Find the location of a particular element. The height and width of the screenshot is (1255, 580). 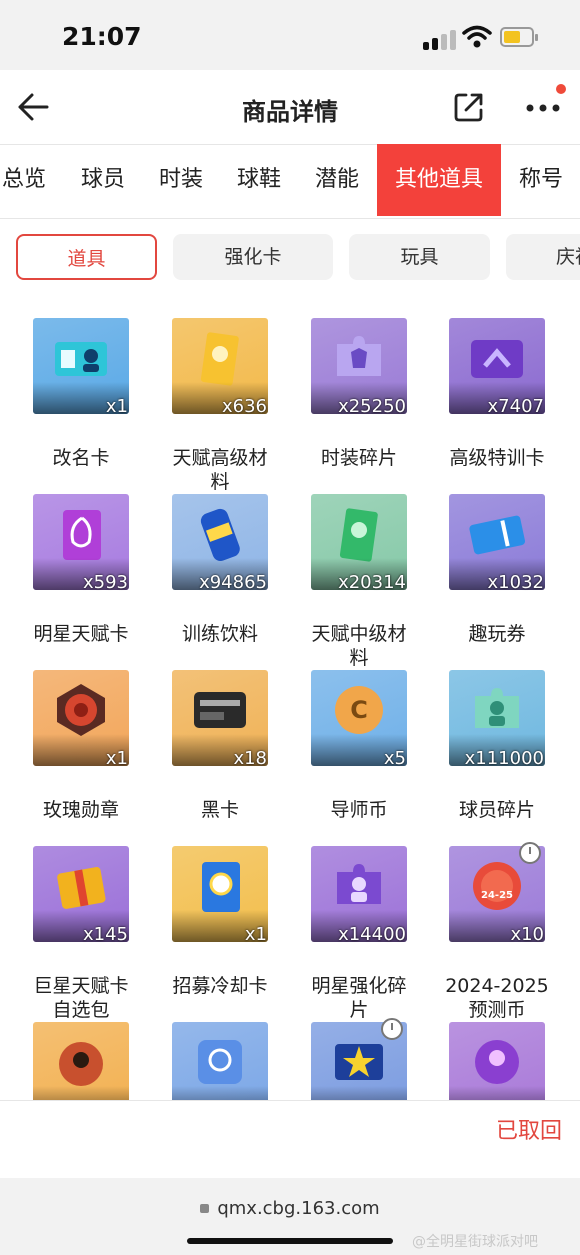

avatar-frame-icon is located at coordinates (81, 1064).